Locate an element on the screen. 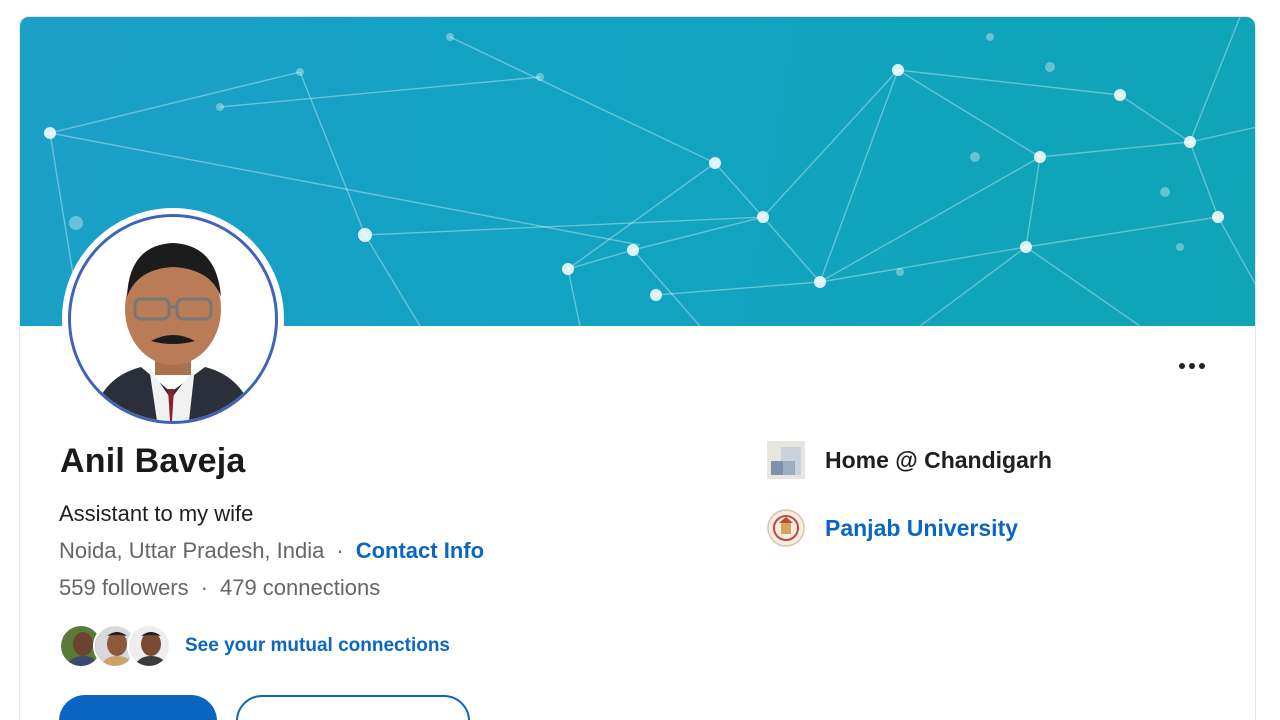 The height and width of the screenshot is (720, 1280). secondary-action-button is located at coordinates (353, 707).